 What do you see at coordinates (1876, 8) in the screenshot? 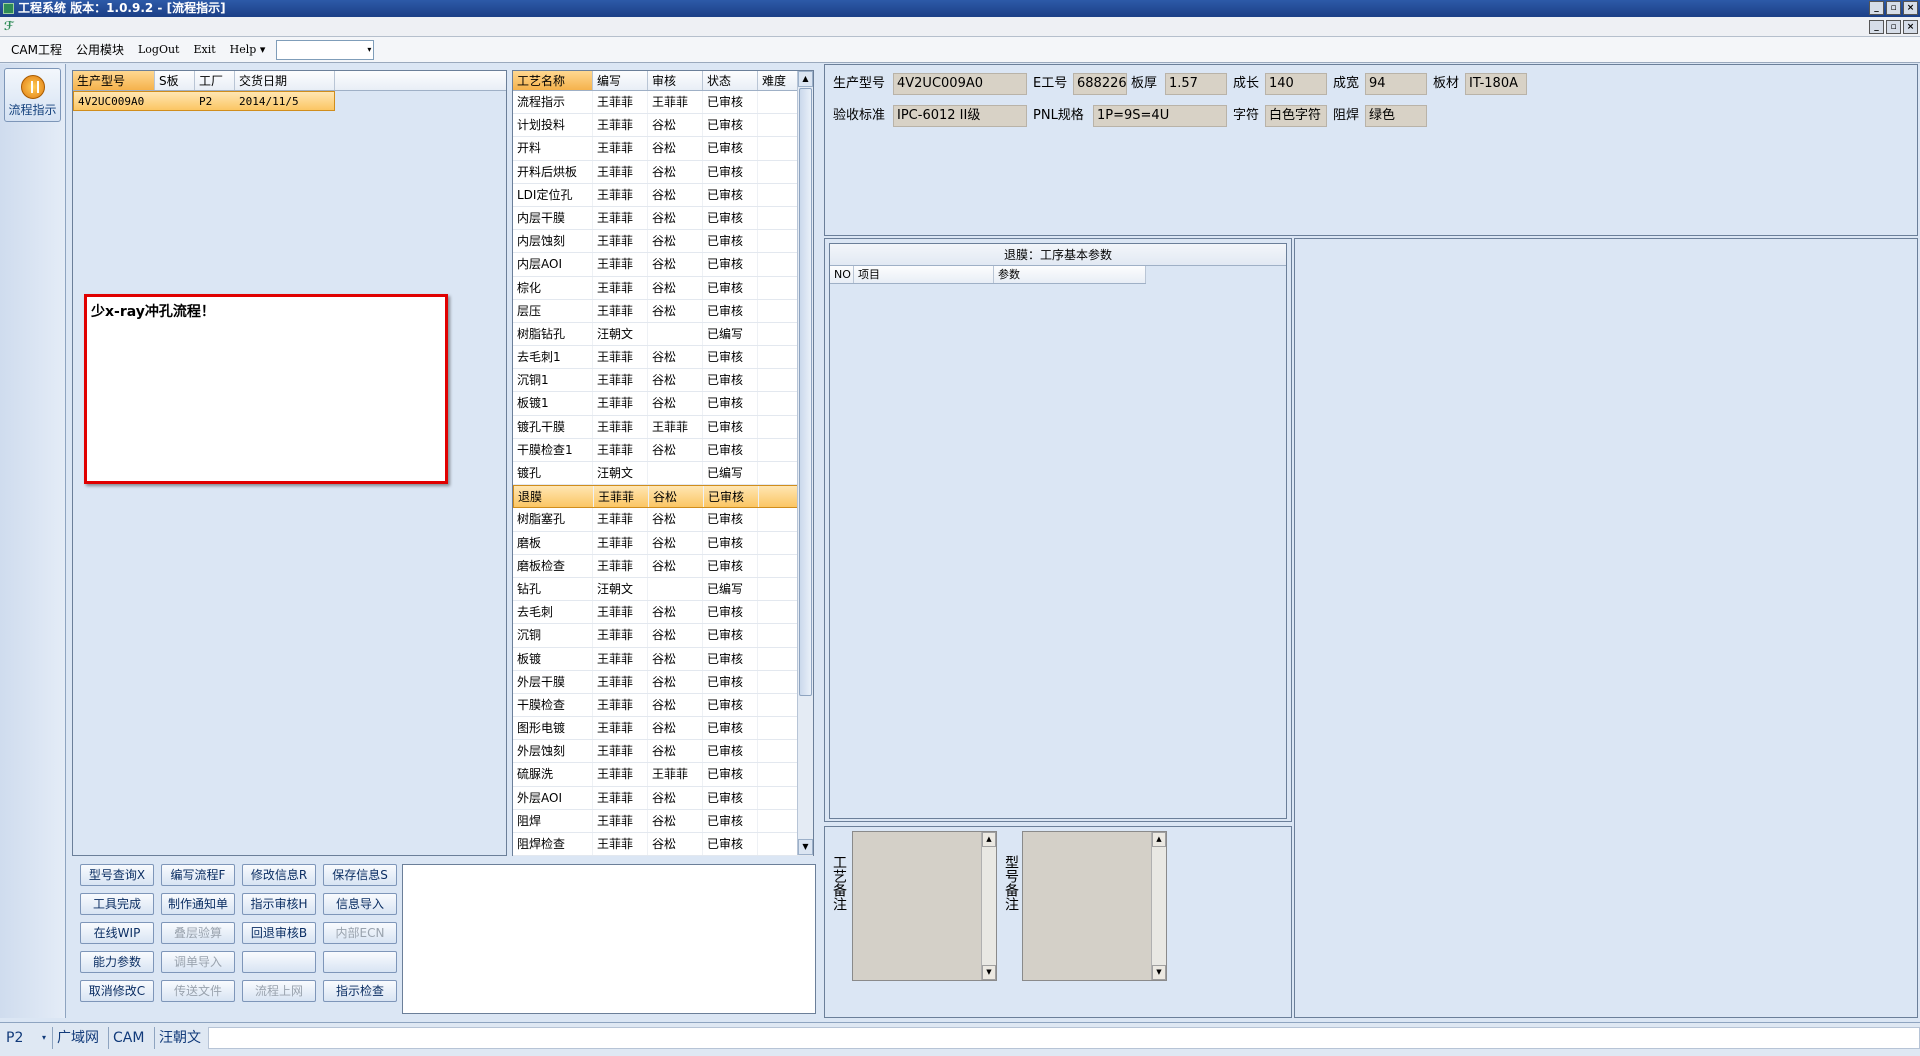
I see `minimize-button: _` at bounding box center [1876, 8].